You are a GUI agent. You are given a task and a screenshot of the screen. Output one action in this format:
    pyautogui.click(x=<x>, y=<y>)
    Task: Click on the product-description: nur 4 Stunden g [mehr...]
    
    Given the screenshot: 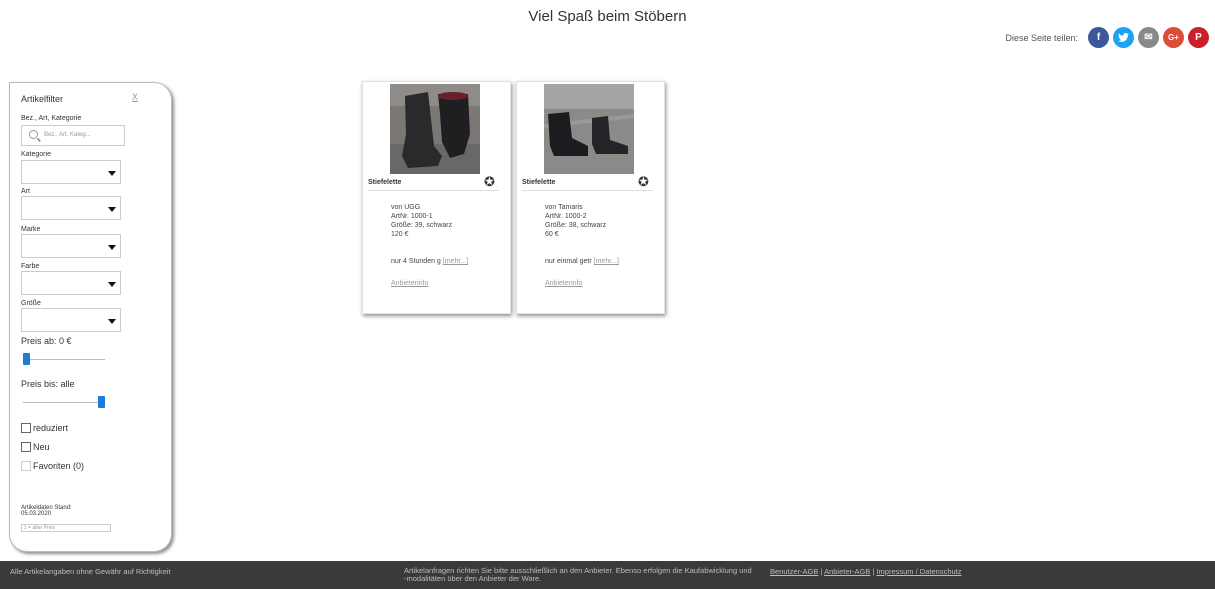 What is the action you would take?
    pyautogui.click(x=429, y=261)
    